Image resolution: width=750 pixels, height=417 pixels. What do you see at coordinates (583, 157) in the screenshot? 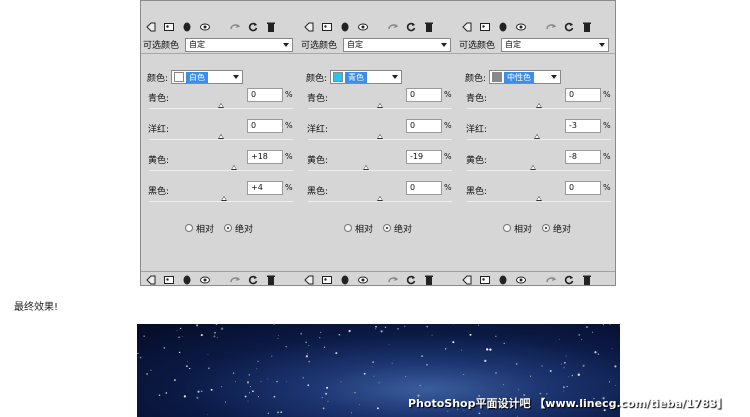
I see `slider-value-input: -8` at bounding box center [583, 157].